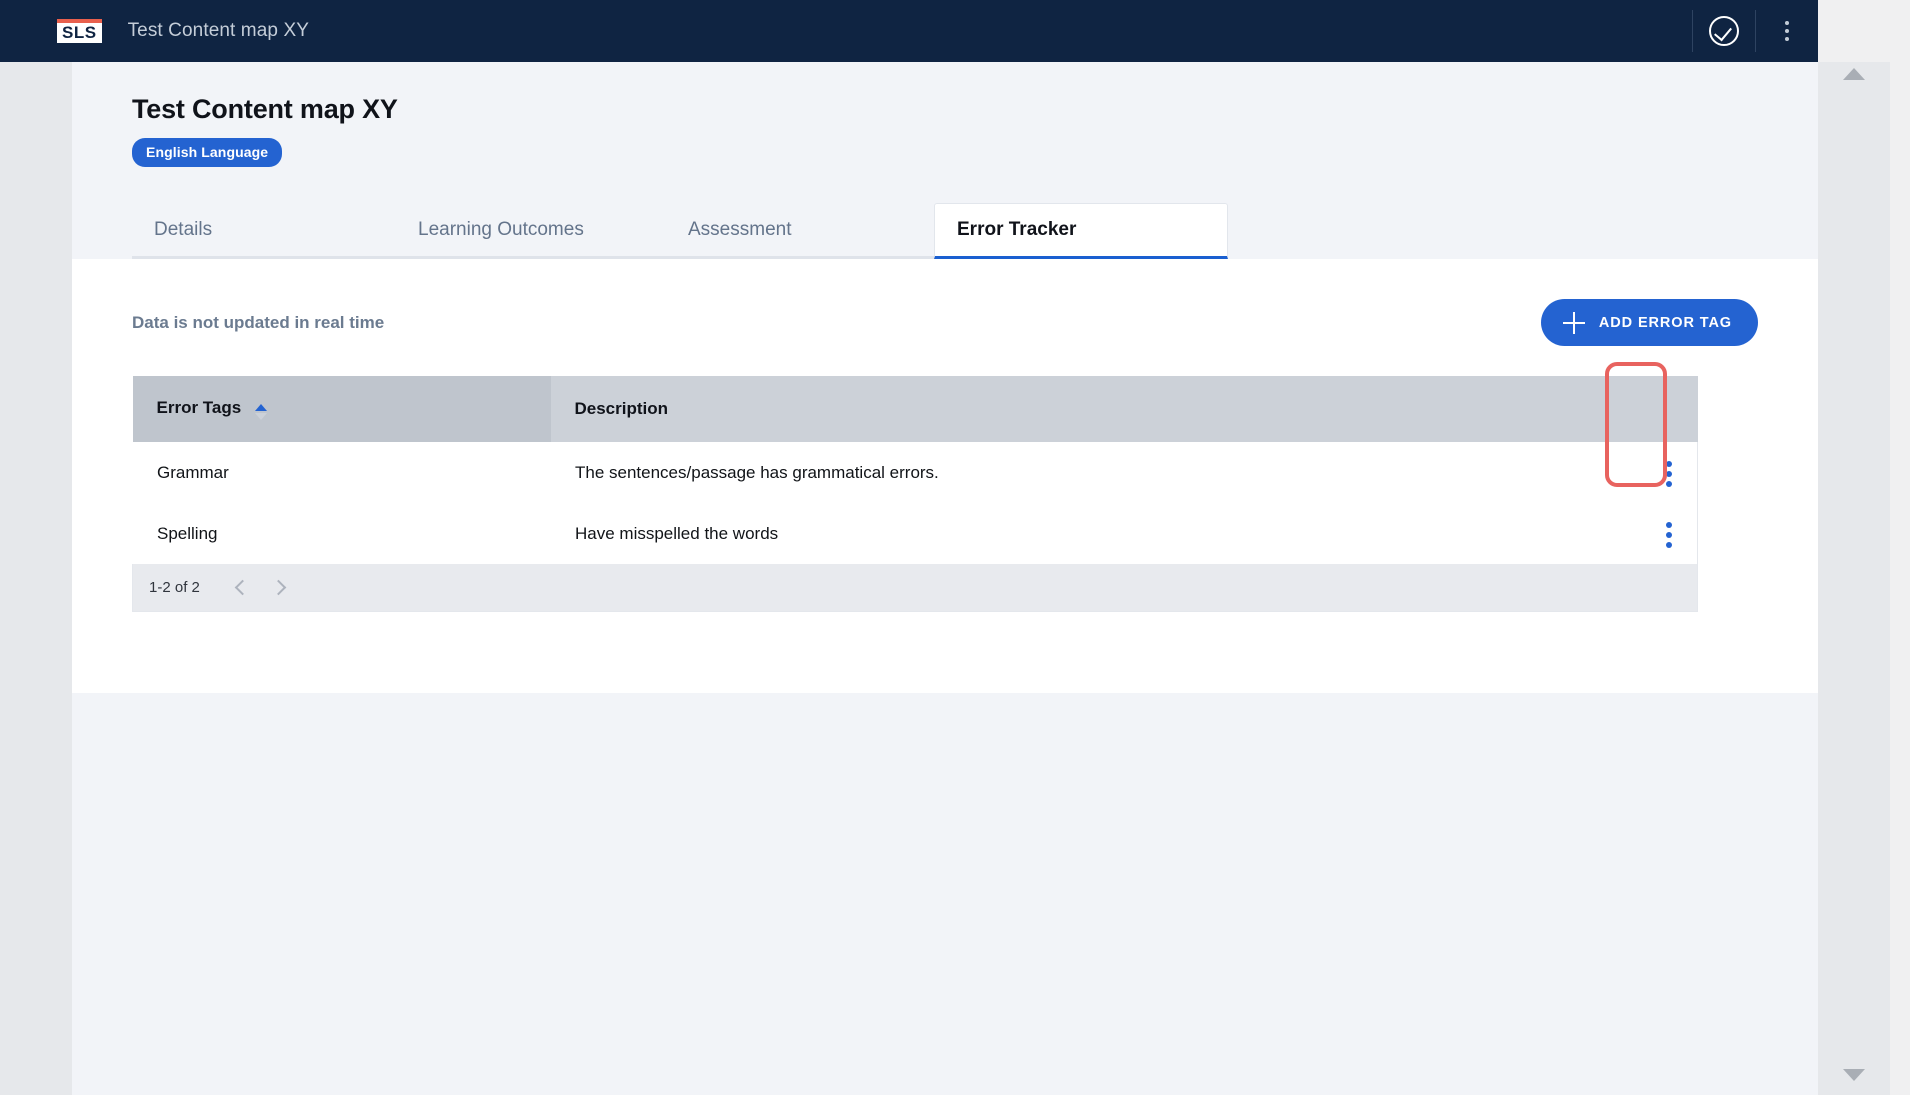  What do you see at coordinates (341, 409) in the screenshot?
I see `column-header-error-tags: Error Tags` at bounding box center [341, 409].